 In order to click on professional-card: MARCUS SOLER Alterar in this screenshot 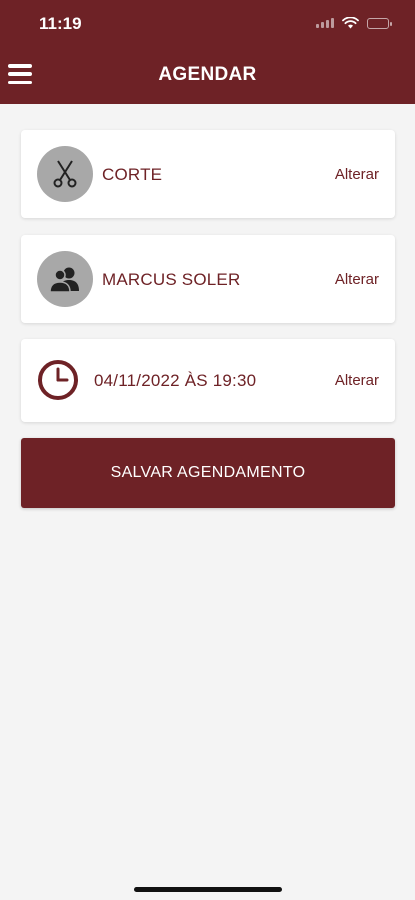, I will do `click(208, 279)`.